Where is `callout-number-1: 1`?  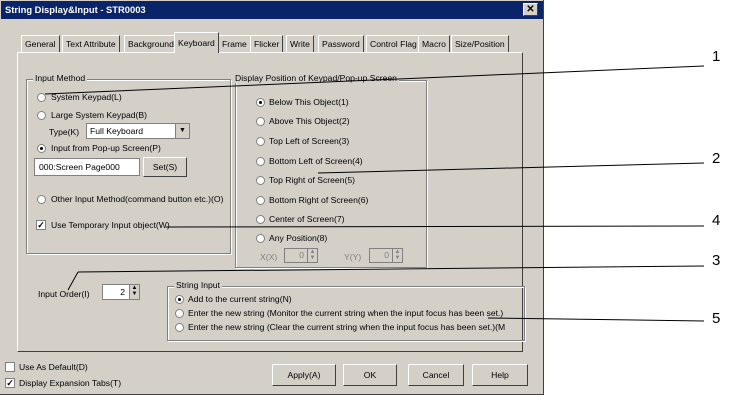 callout-number-1: 1 is located at coordinates (716, 56).